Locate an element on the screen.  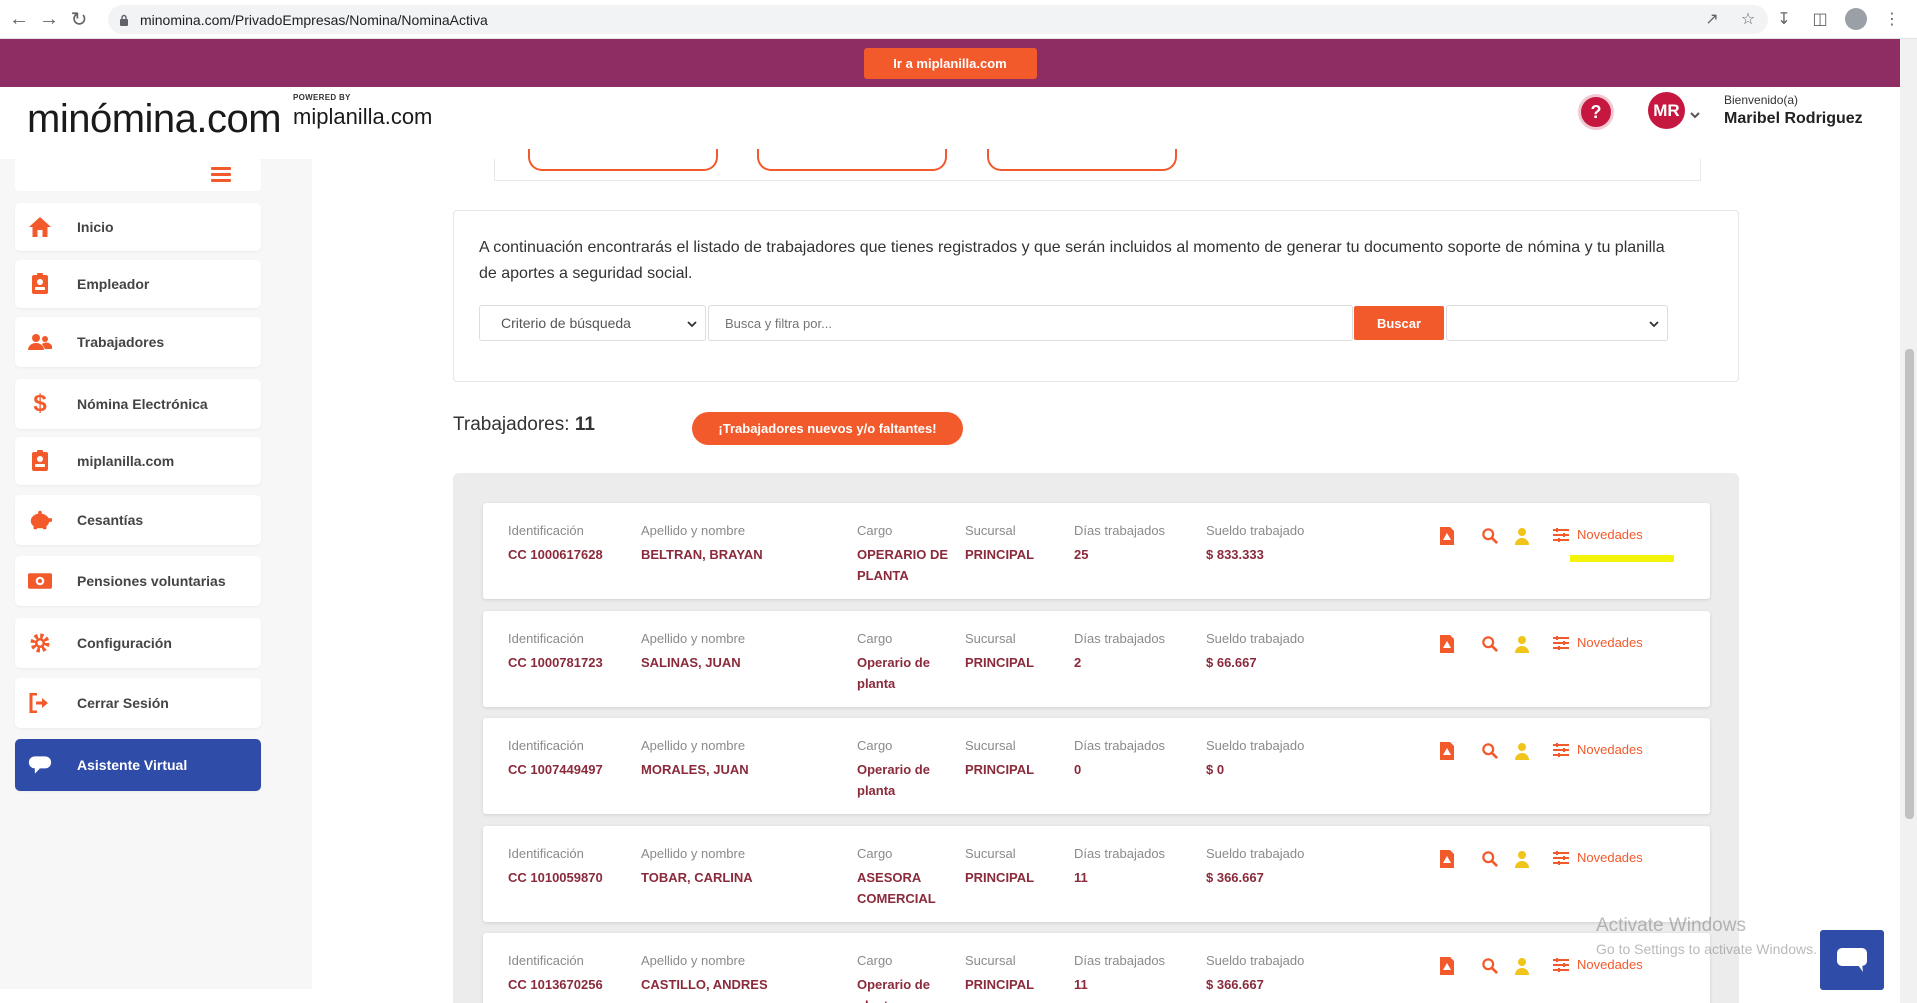
sidebar-item-cesantias: Cesantías is located at coordinates (138, 520).